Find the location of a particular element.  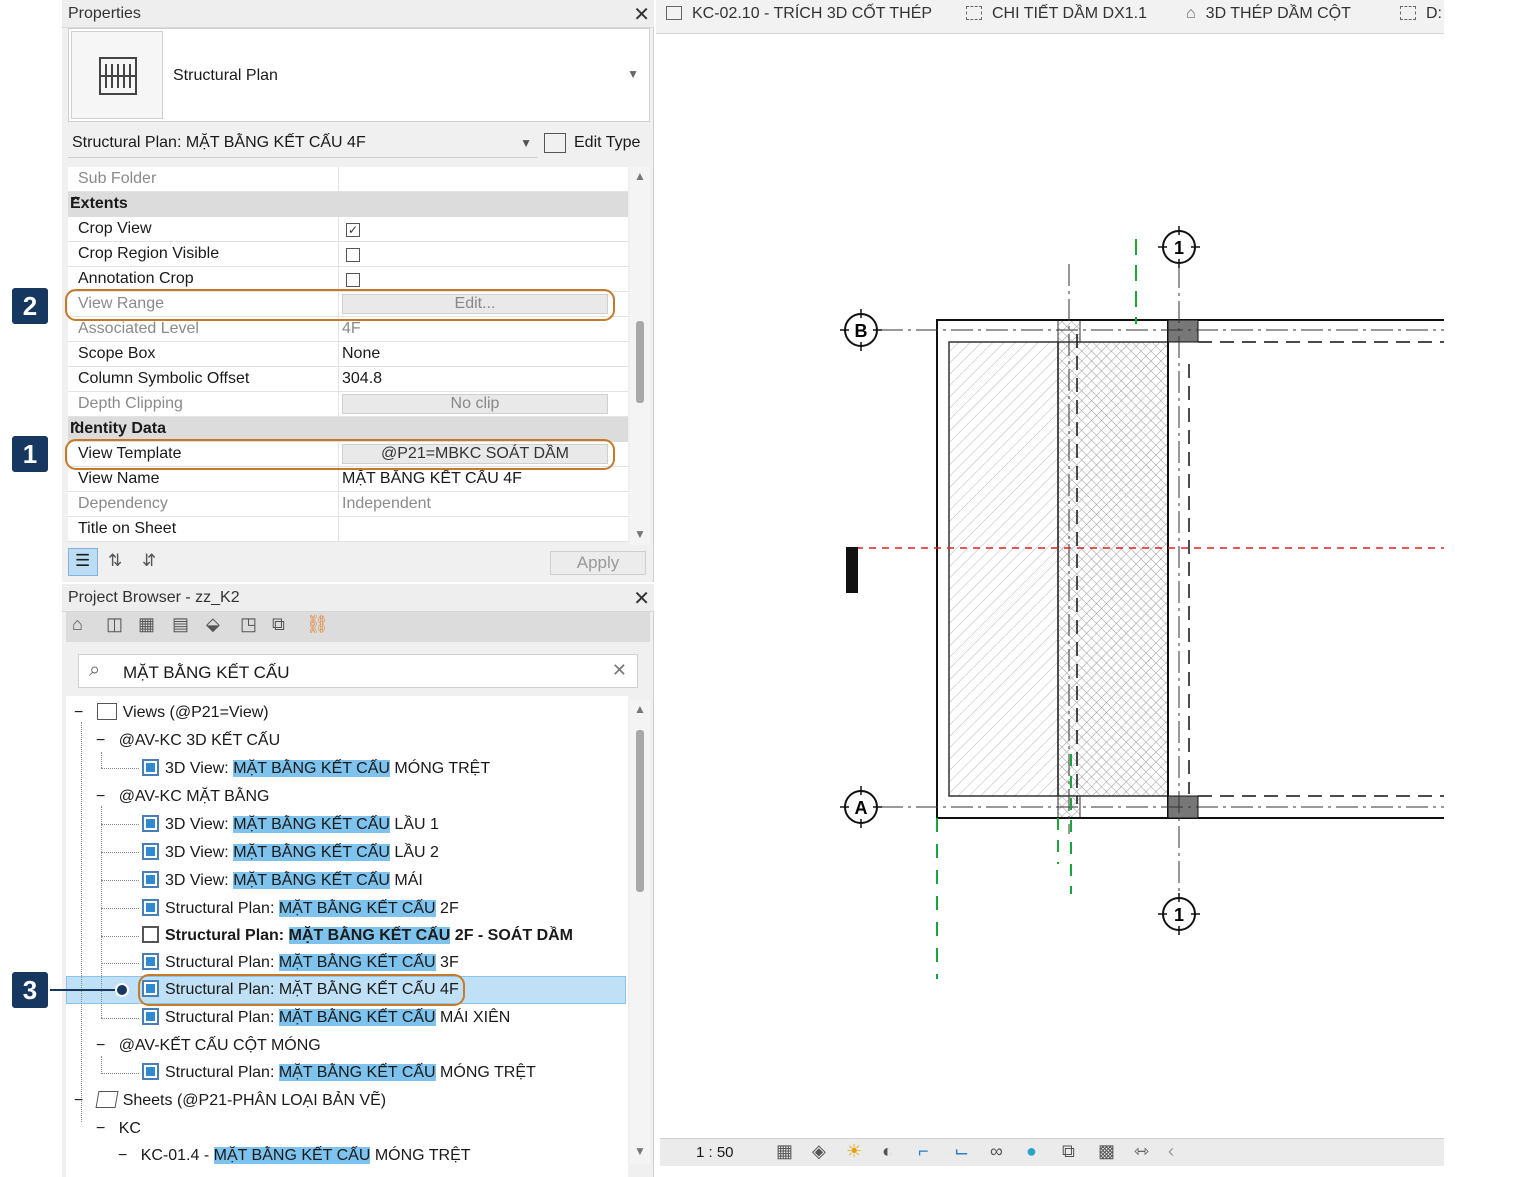

tree-item: 3D View: MẶT BẰNG KẾT CẤU LẦU 1 is located at coordinates (290, 825).